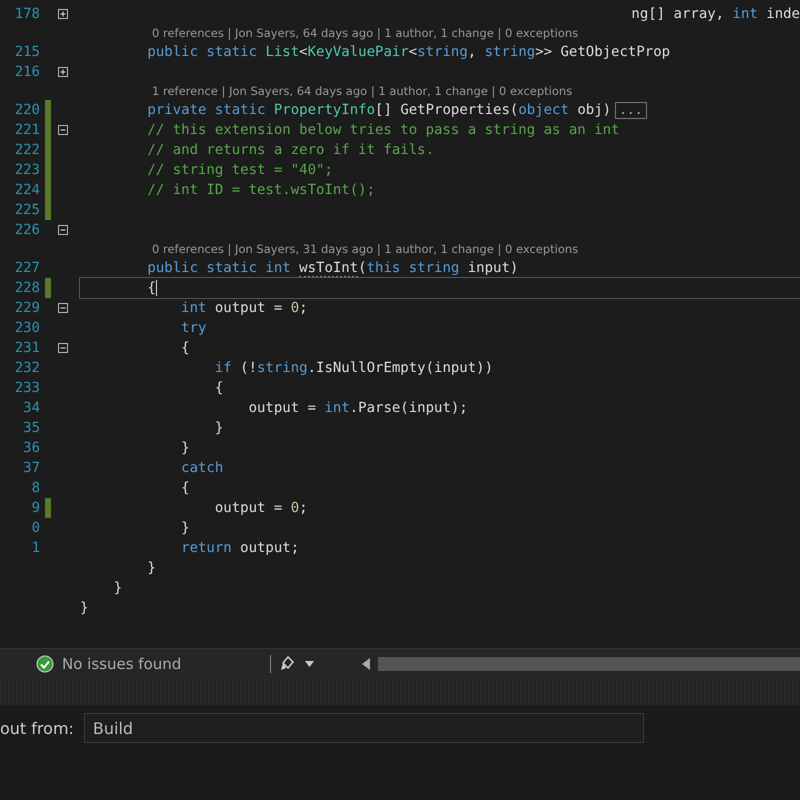  Describe the element at coordinates (27, 288) in the screenshot. I see `line-number: 228` at that location.